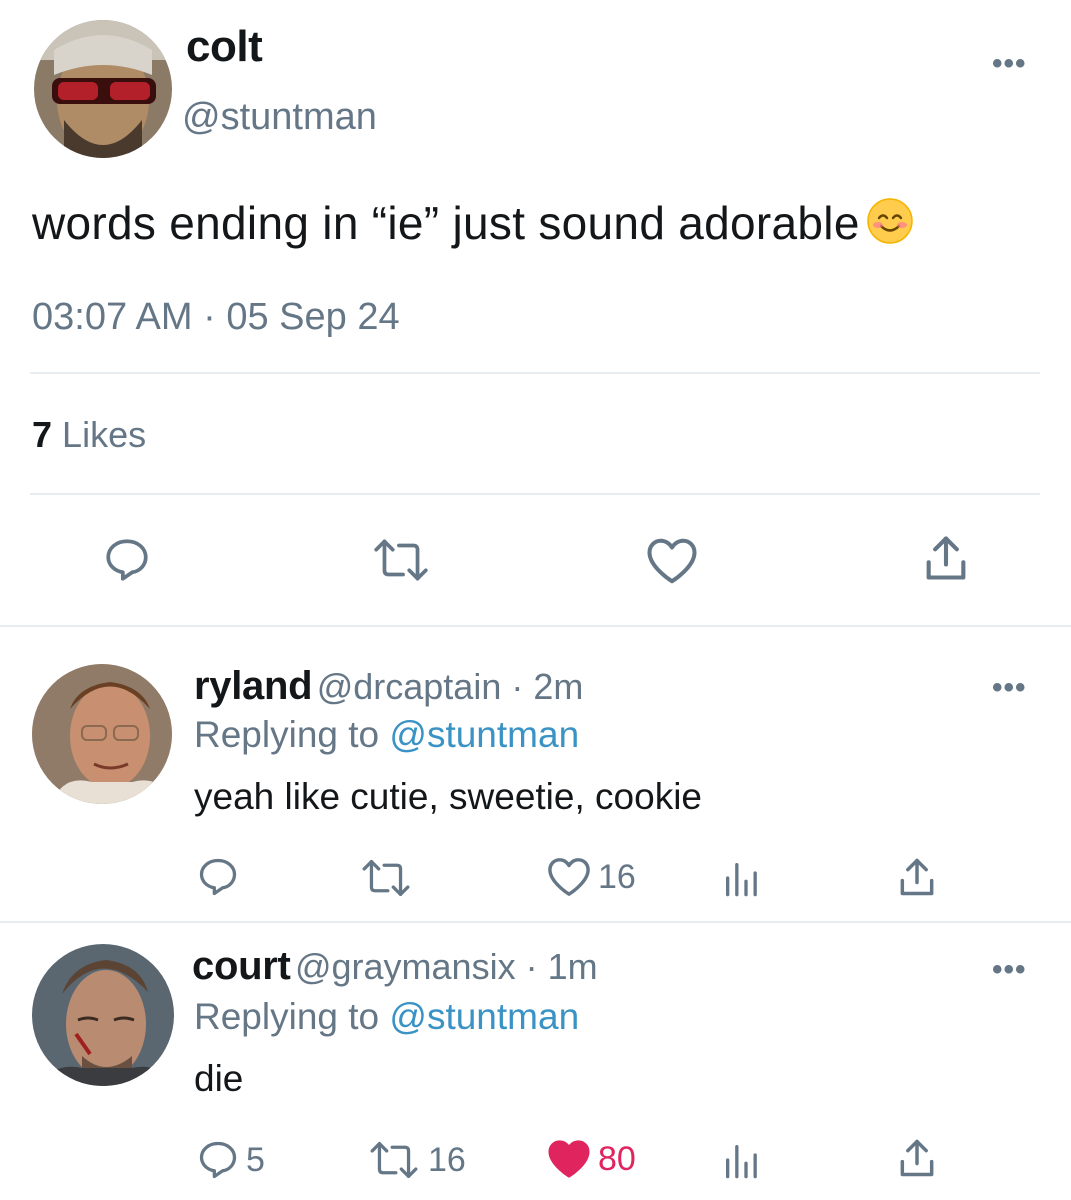 The width and height of the screenshot is (1071, 1200). What do you see at coordinates (617, 876) in the screenshot?
I see `like-count: 16` at bounding box center [617, 876].